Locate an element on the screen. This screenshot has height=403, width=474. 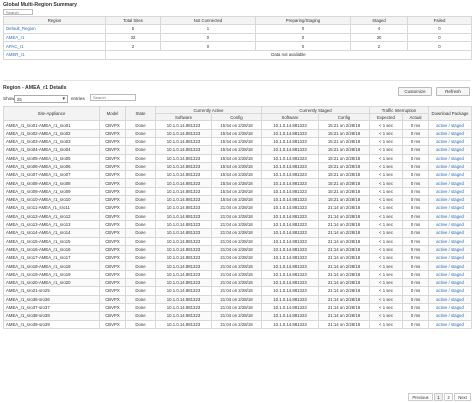
summary-header-failed: Failed is located at coordinates (439, 20).